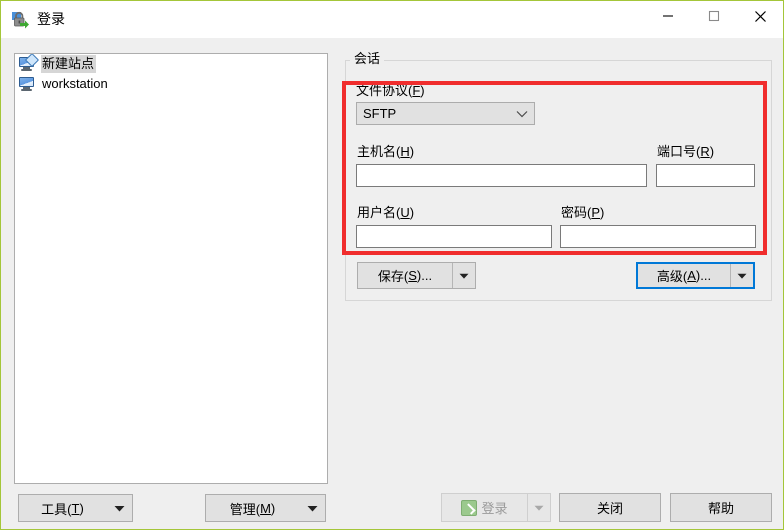 The height and width of the screenshot is (530, 784). What do you see at coordinates (501, 175) in the screenshot?
I see `host-name-input` at bounding box center [501, 175].